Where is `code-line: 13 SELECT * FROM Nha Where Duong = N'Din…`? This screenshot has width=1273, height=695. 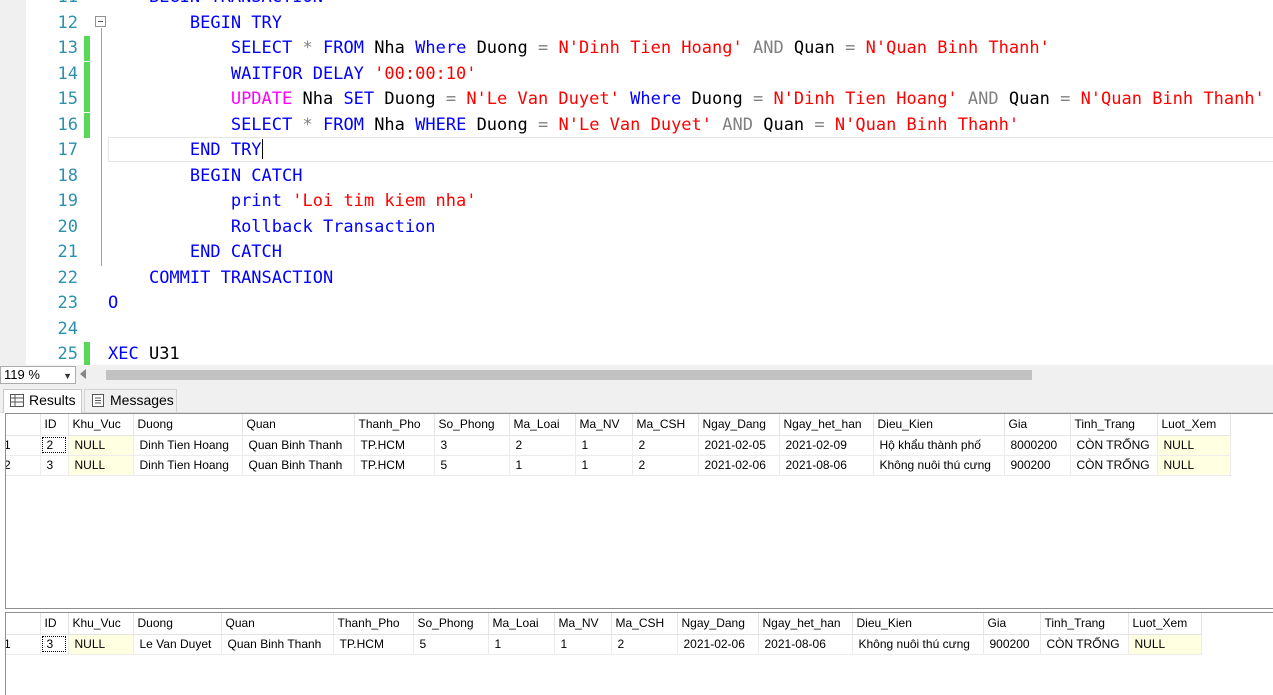 code-line: 13 SELECT * FROM Nha Where Duong = N'Din… is located at coordinates (636, 48).